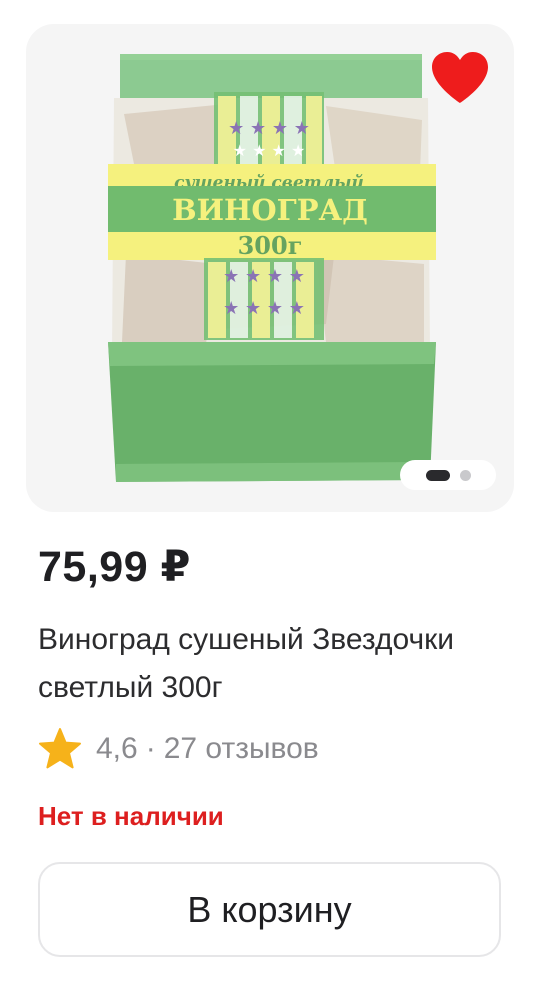  What do you see at coordinates (117, 748) in the screenshot?
I see `rating-value: 4,6` at bounding box center [117, 748].